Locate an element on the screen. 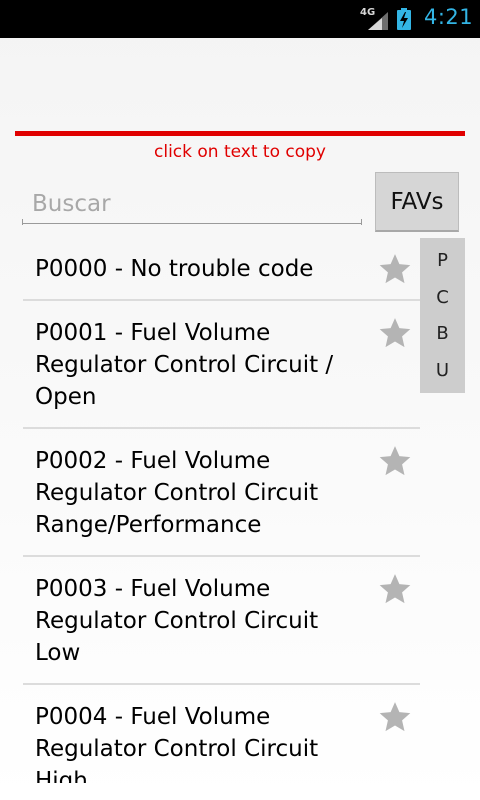  status-bar: 4G 4:21 is located at coordinates (240, 19).